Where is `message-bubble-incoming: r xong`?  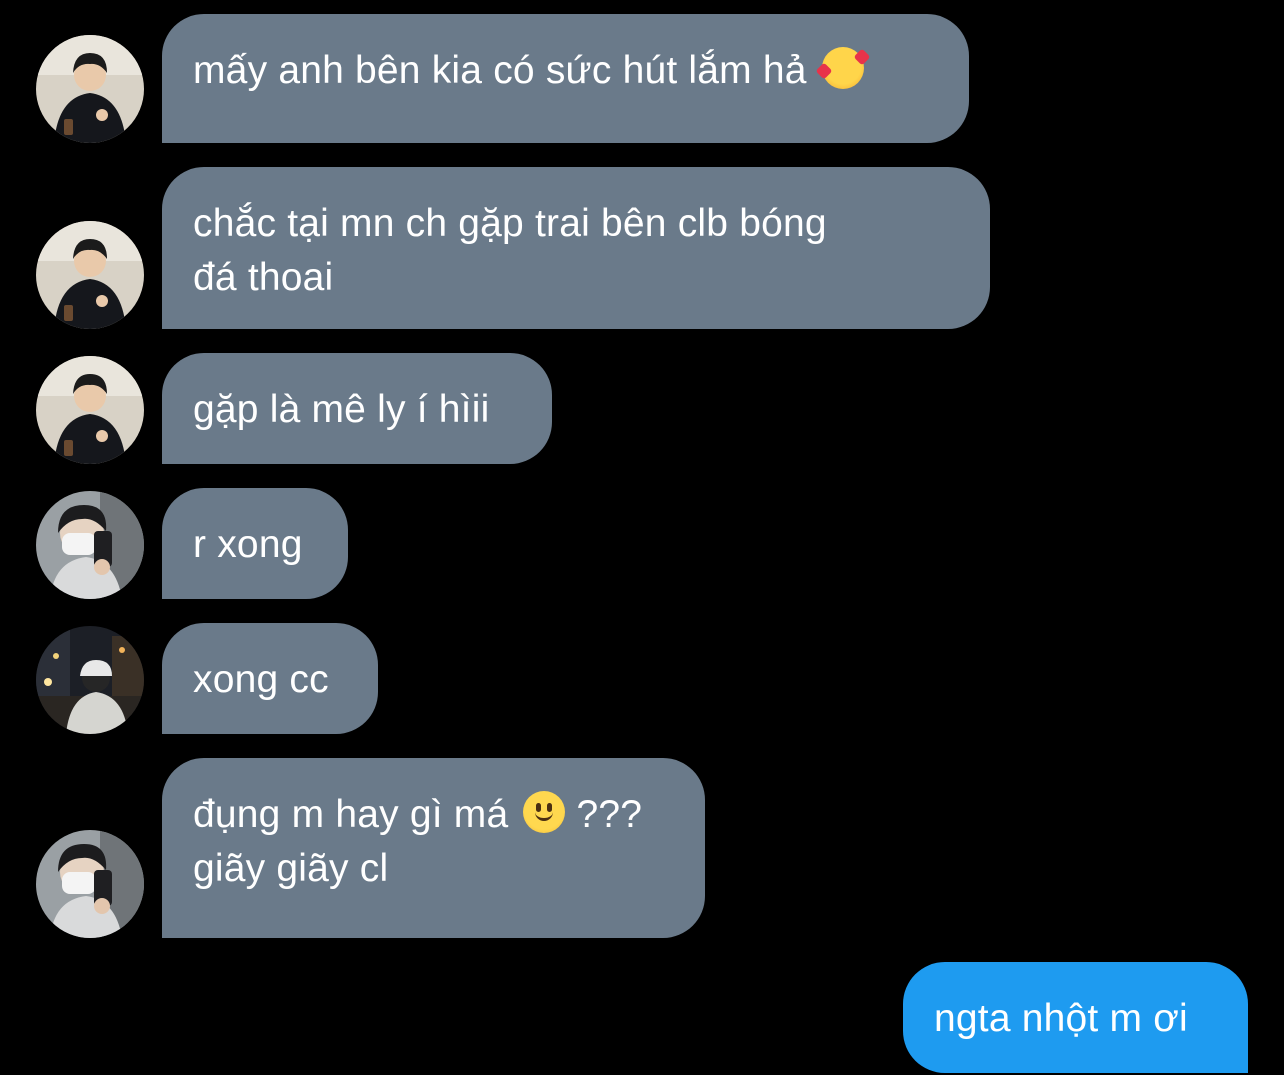 message-bubble-incoming: r xong is located at coordinates (255, 543).